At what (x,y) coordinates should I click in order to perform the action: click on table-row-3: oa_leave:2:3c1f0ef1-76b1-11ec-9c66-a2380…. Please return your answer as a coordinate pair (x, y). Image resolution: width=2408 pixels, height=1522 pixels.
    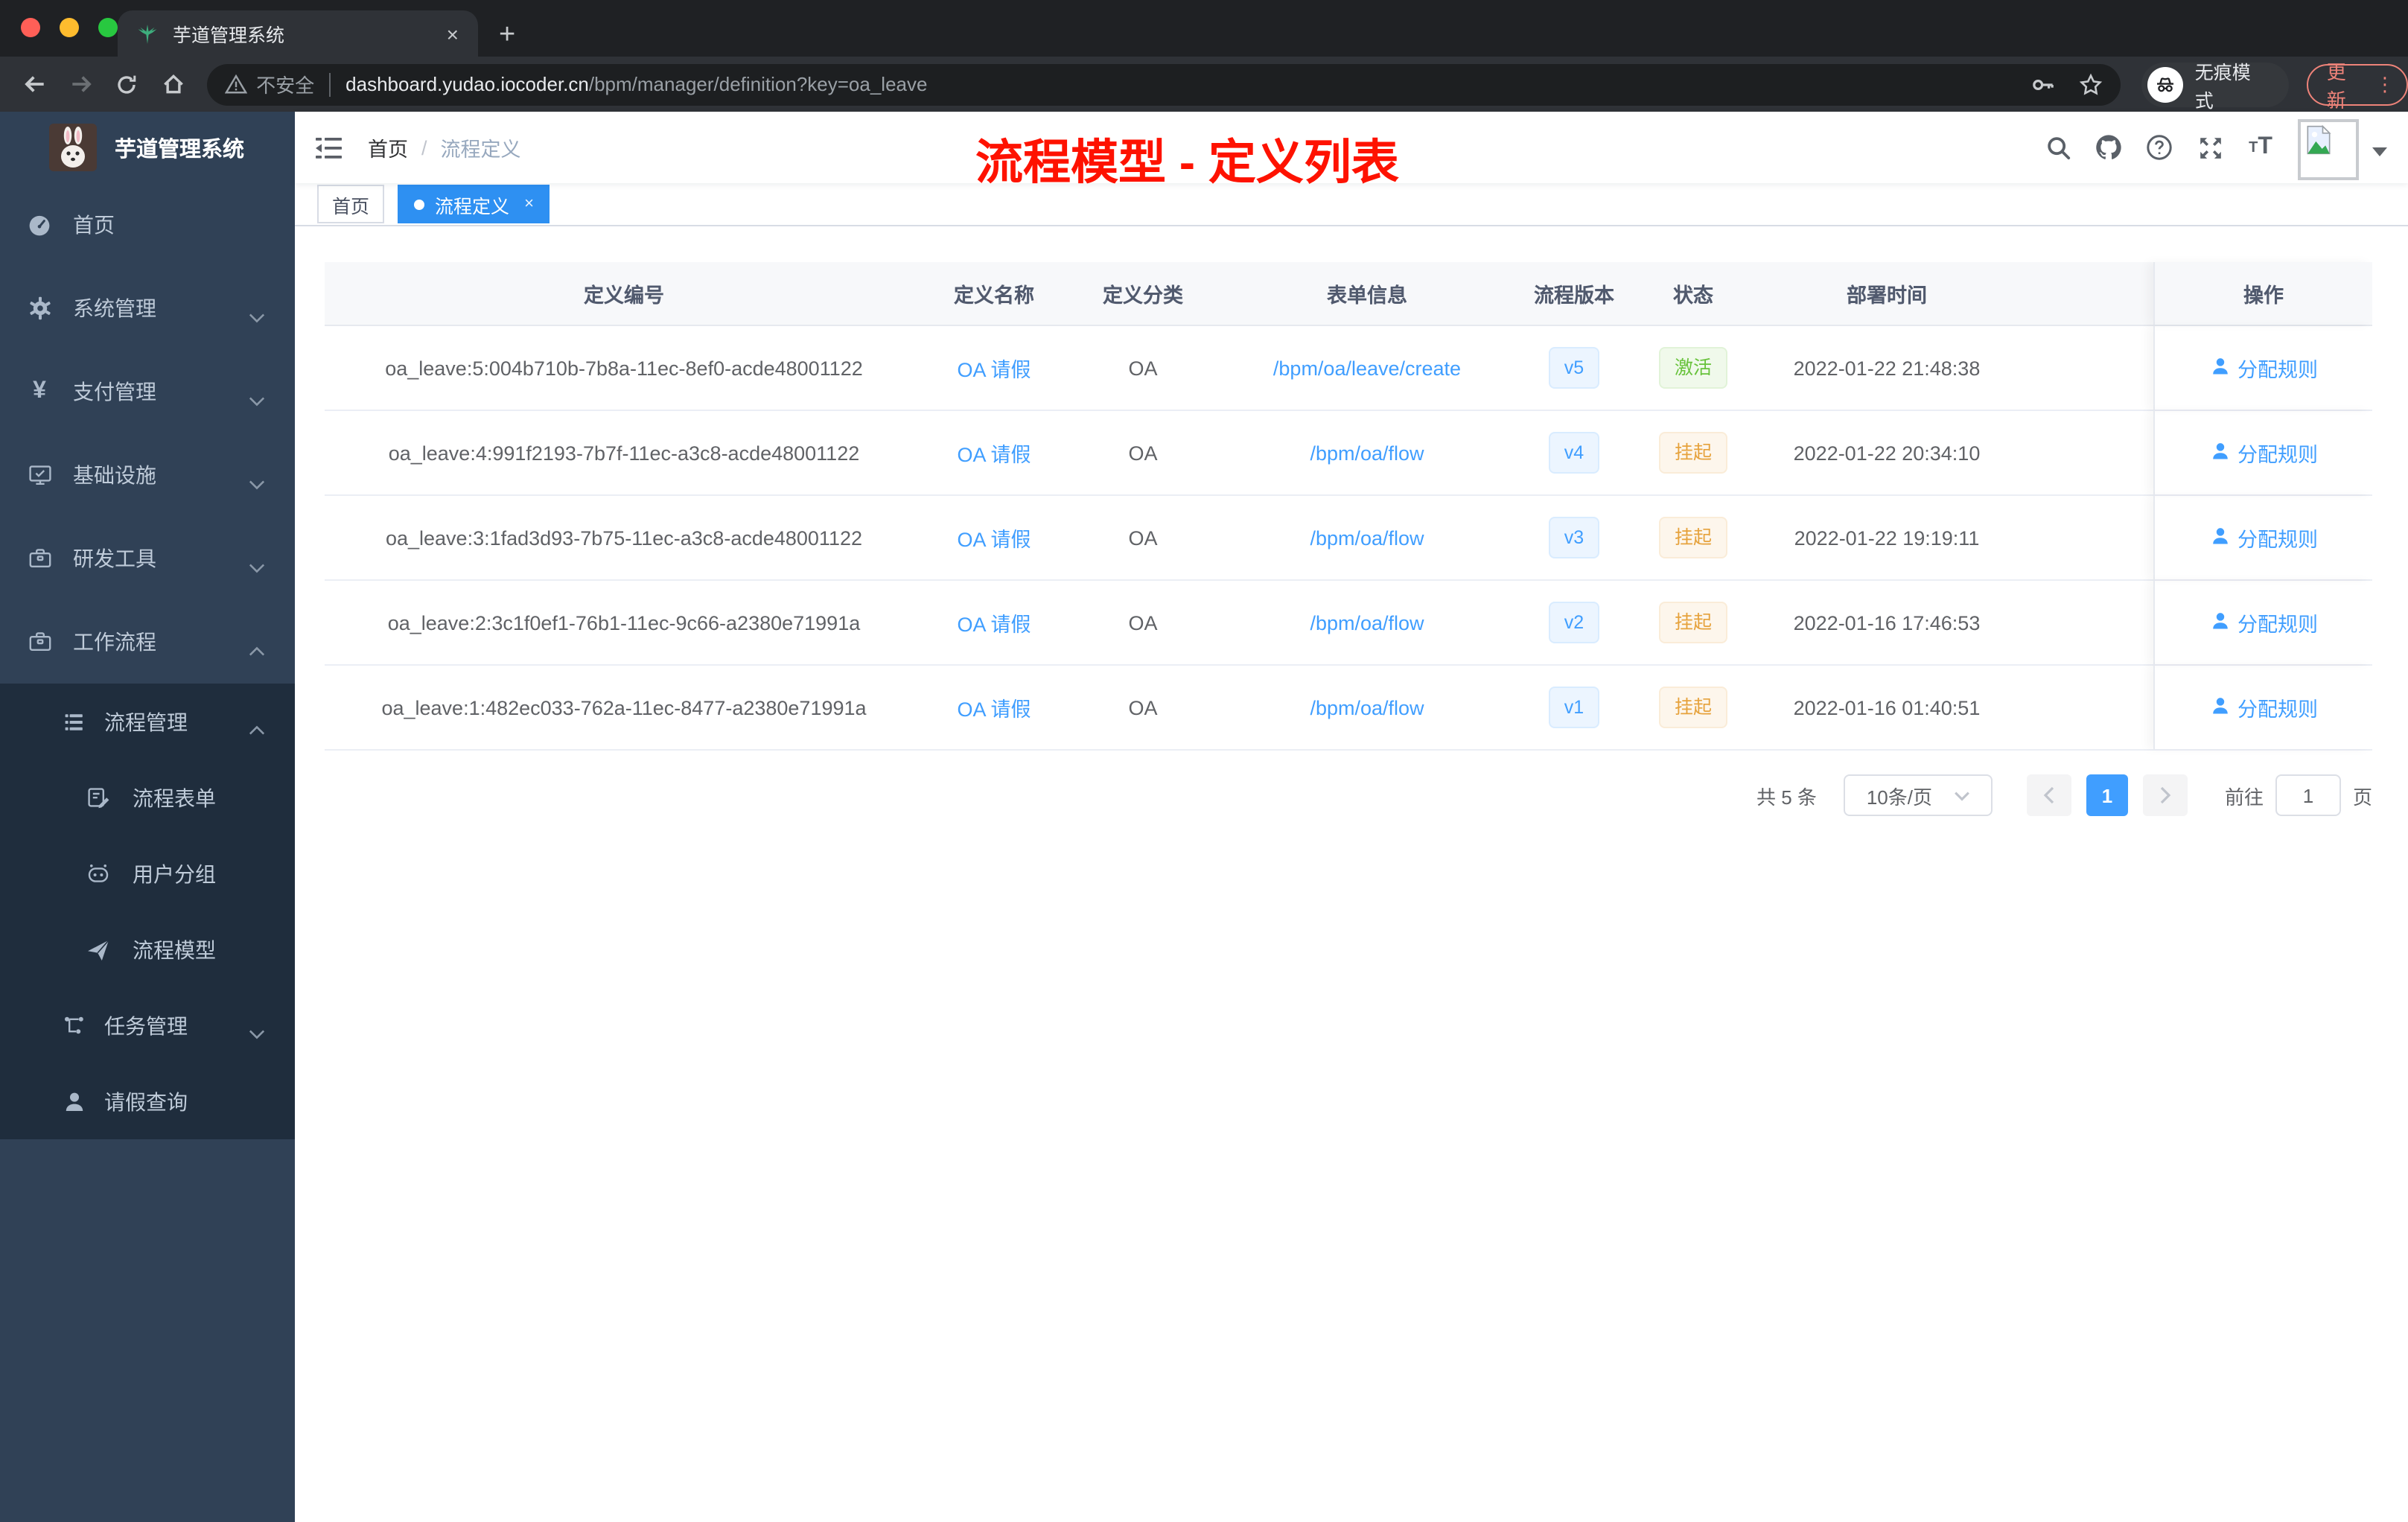
    Looking at the image, I should click on (1348, 623).